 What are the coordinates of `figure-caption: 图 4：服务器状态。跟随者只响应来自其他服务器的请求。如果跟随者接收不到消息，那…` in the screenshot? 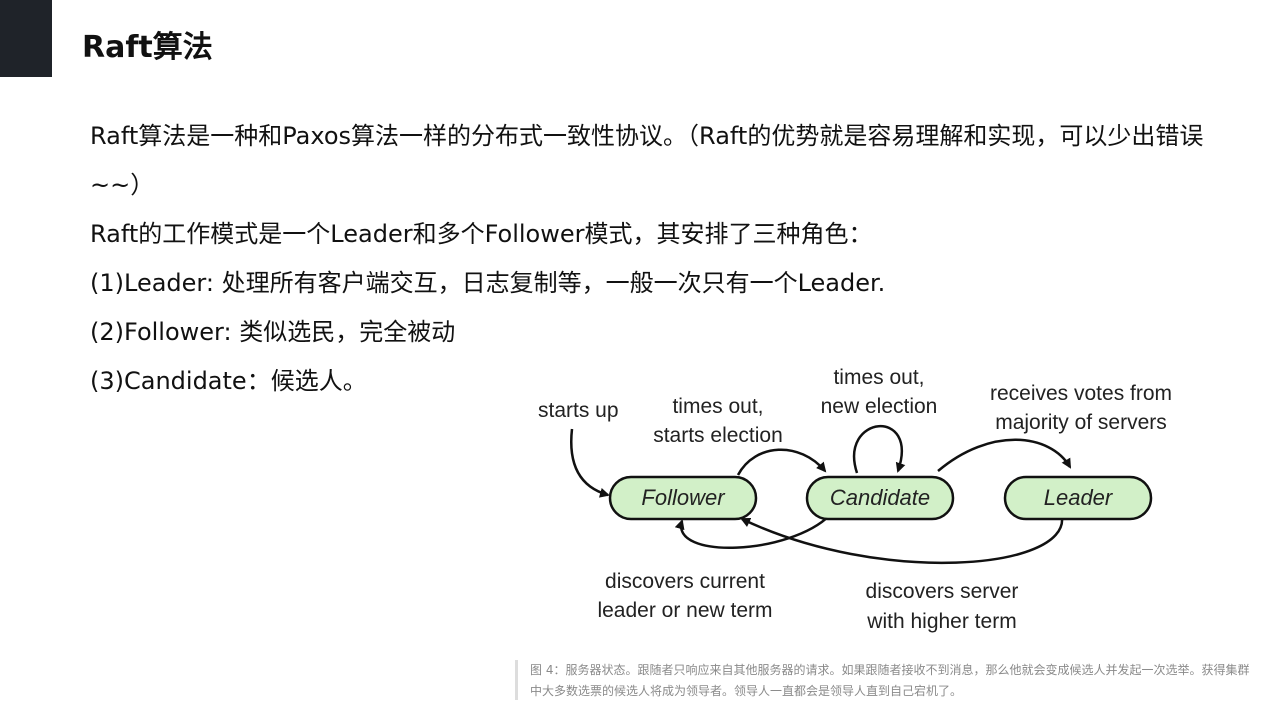 It's located at (887, 680).